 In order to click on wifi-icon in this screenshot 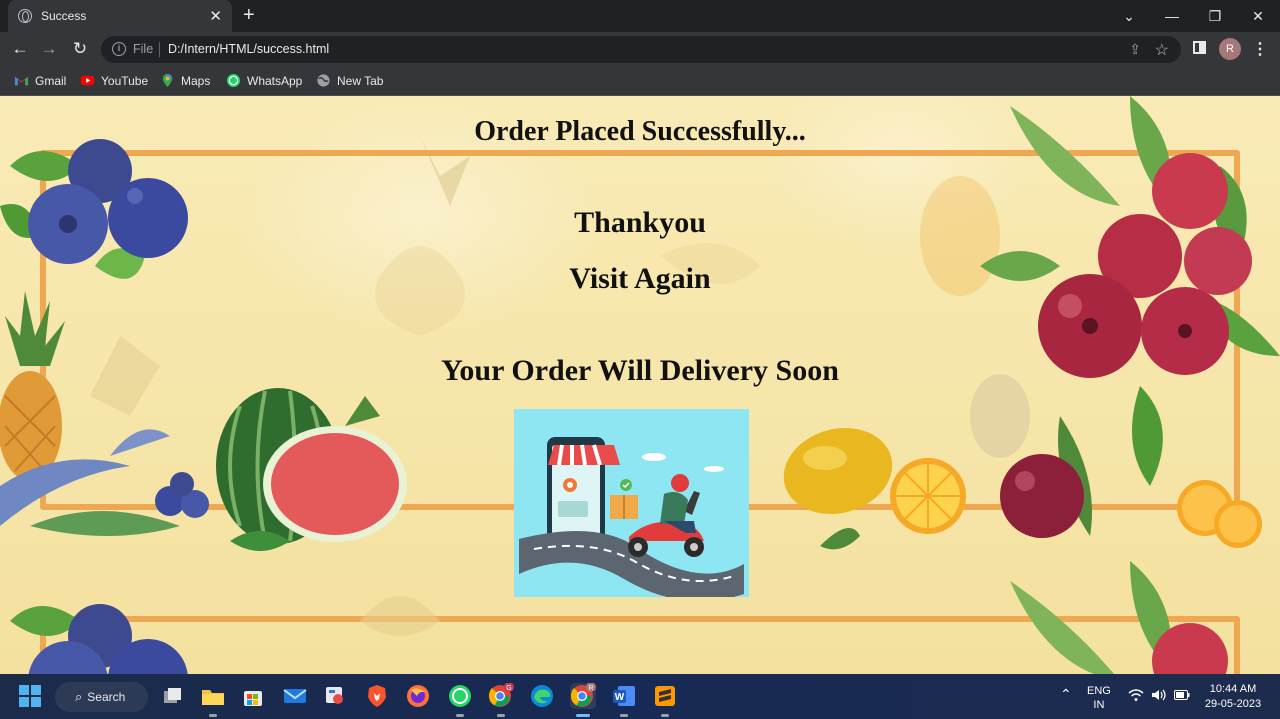, I will do `click(1136, 696)`.